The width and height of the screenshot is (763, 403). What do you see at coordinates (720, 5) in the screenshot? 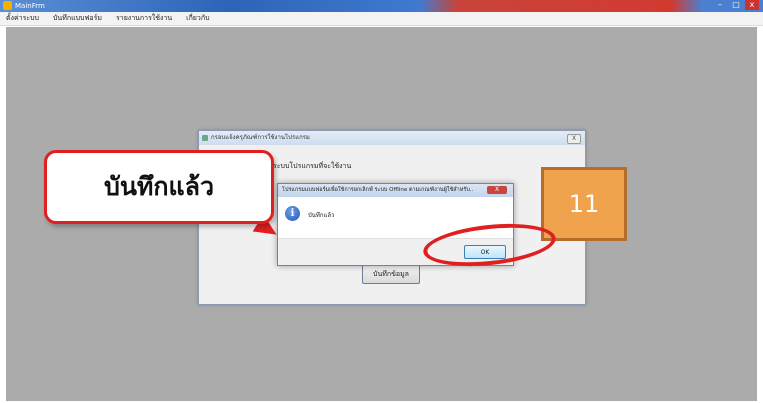
I see `minimize-button: –` at bounding box center [720, 5].